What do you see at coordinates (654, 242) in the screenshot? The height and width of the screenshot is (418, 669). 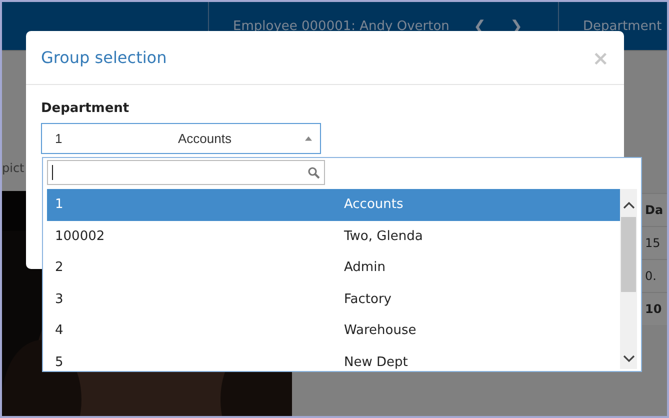 I see `table-cell: 15` at bounding box center [654, 242].